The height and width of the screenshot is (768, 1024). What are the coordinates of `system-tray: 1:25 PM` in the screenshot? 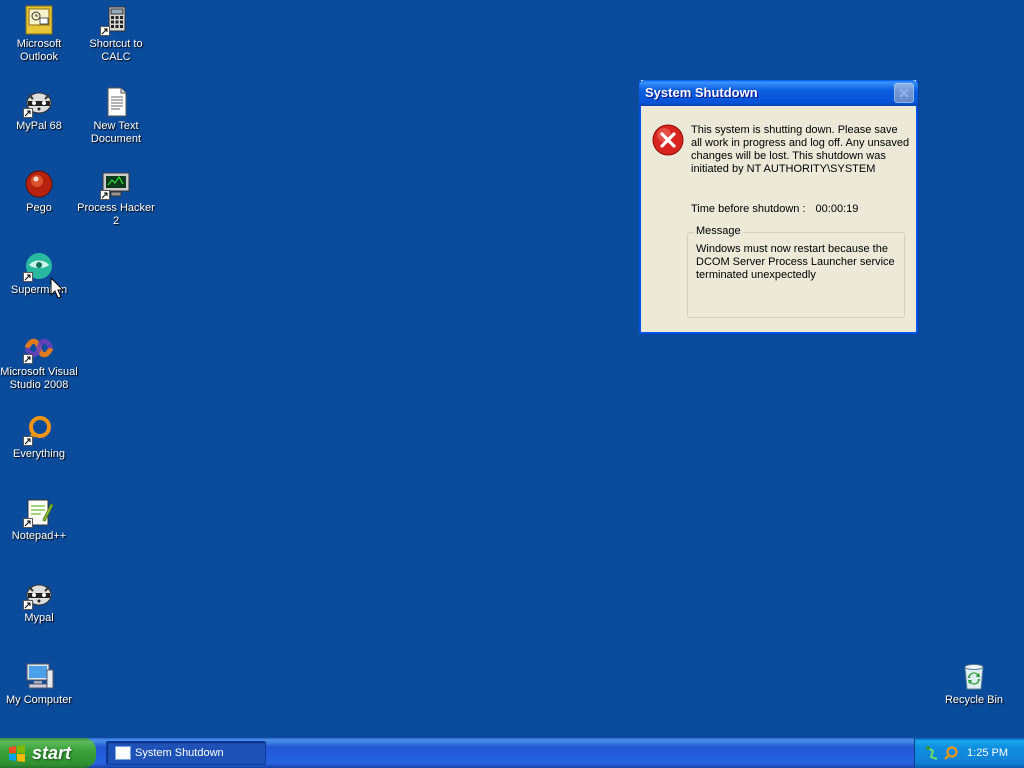 It's located at (969, 753).